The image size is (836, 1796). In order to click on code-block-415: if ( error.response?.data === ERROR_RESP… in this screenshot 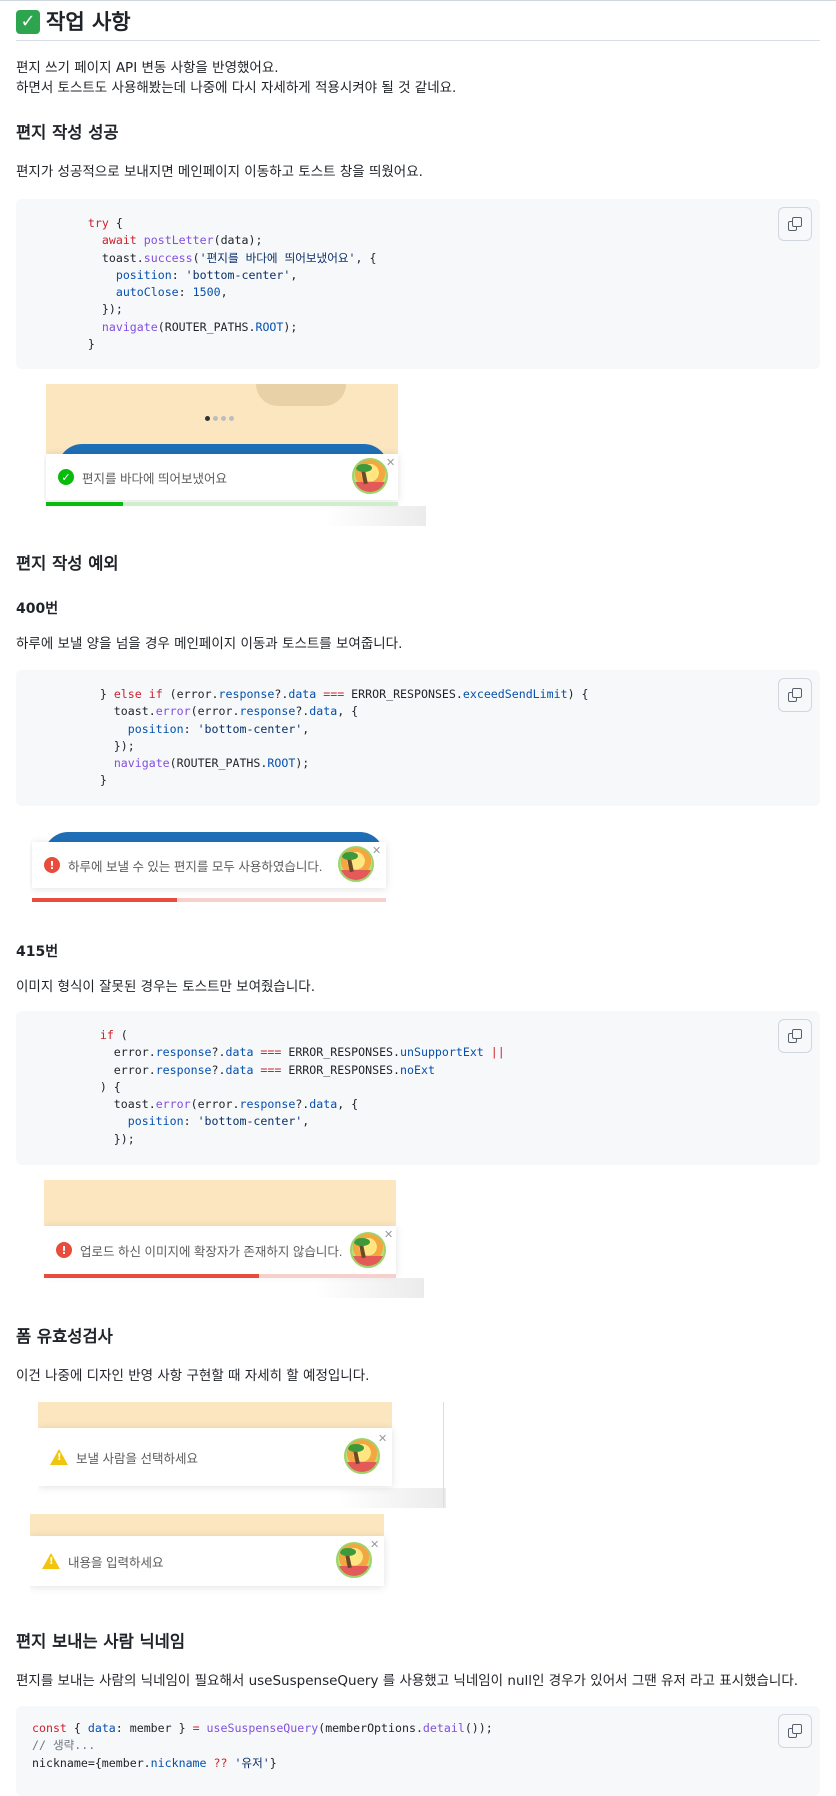, I will do `click(418, 1088)`.